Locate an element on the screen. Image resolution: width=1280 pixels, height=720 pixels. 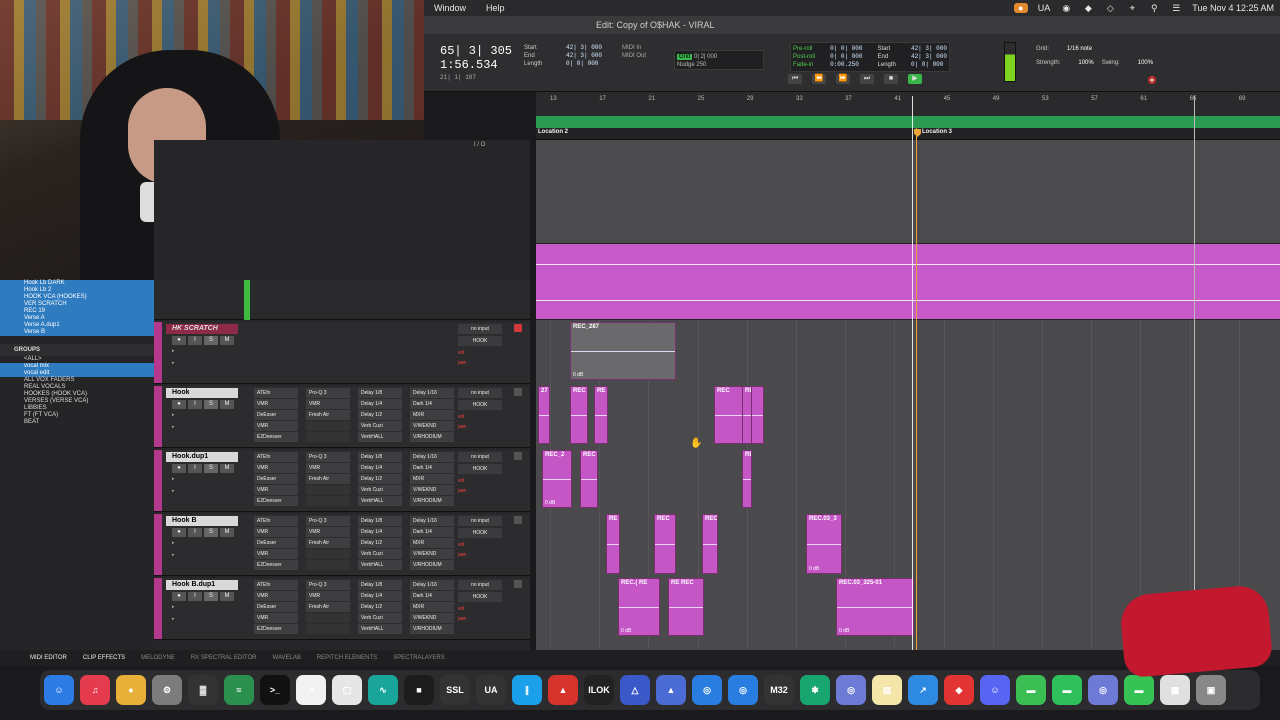
dock-app-icon: ≈ is located at coordinates (239, 690).